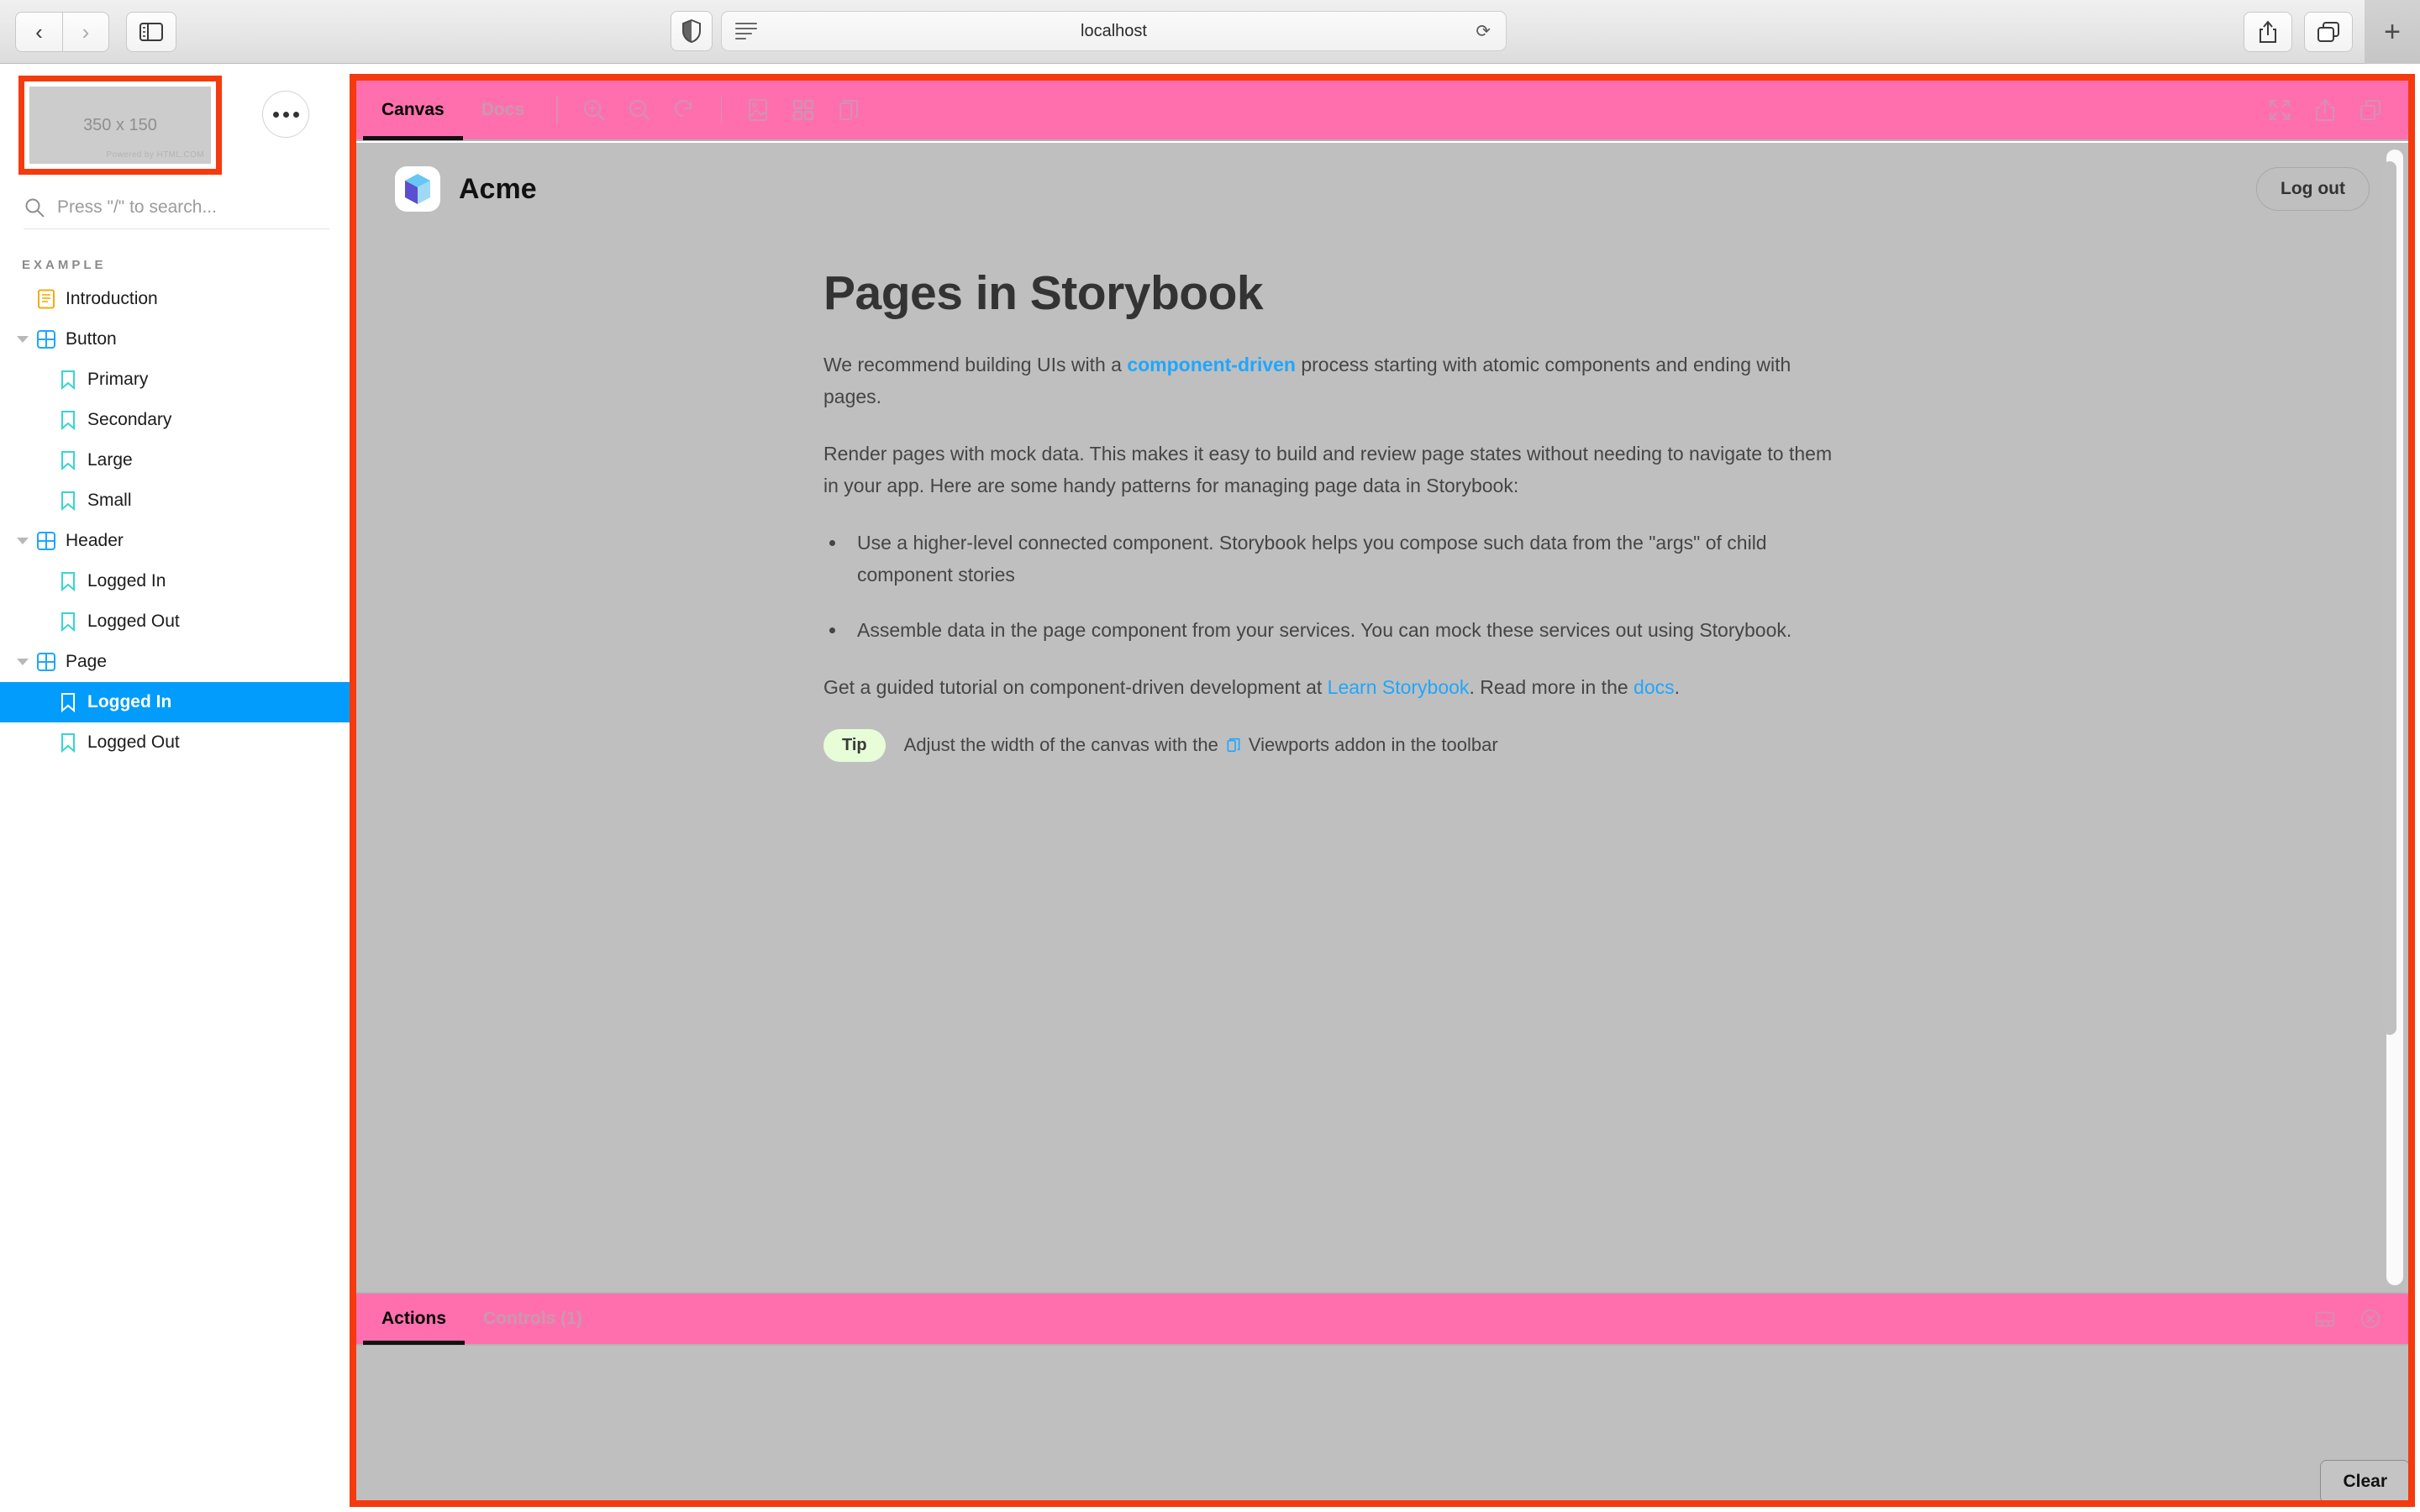 Image resolution: width=2420 pixels, height=1512 pixels. I want to click on sidebar-icon, so click(151, 31).